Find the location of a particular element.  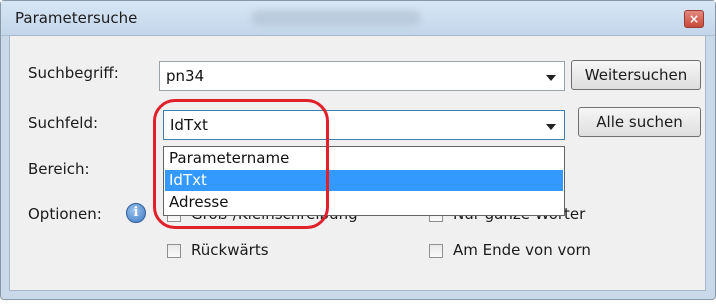

range-label: Bereich: is located at coordinates (59, 169).